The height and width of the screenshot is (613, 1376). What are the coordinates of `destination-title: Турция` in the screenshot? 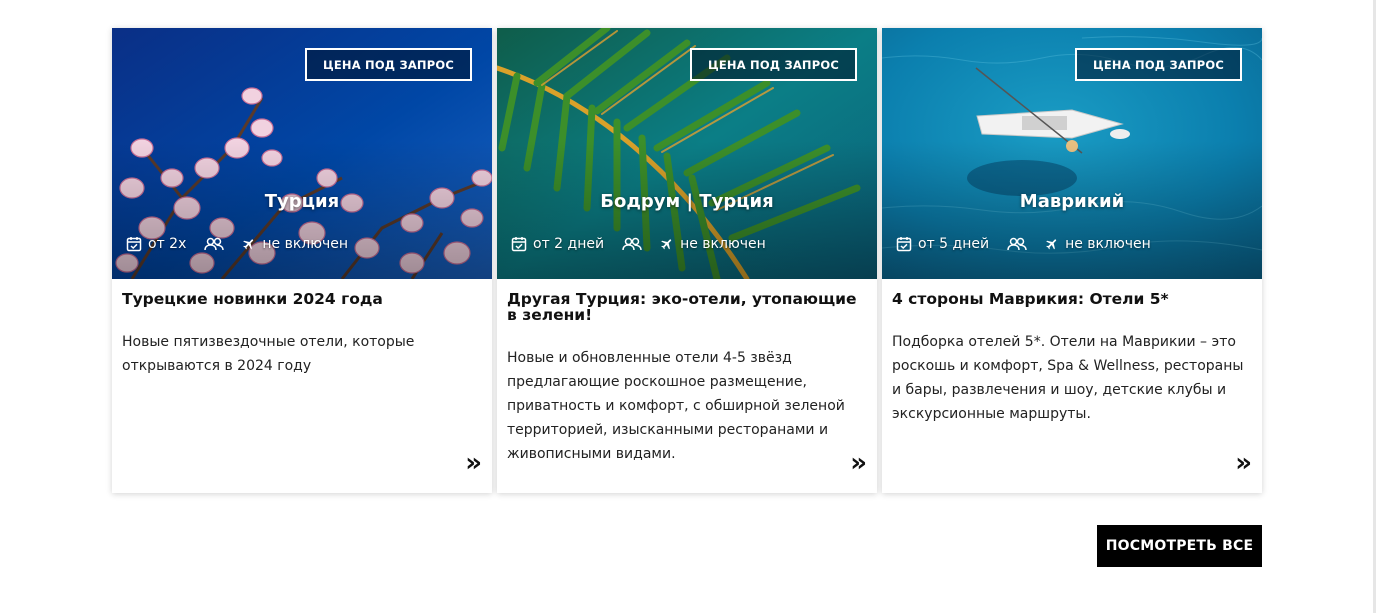 It's located at (302, 201).